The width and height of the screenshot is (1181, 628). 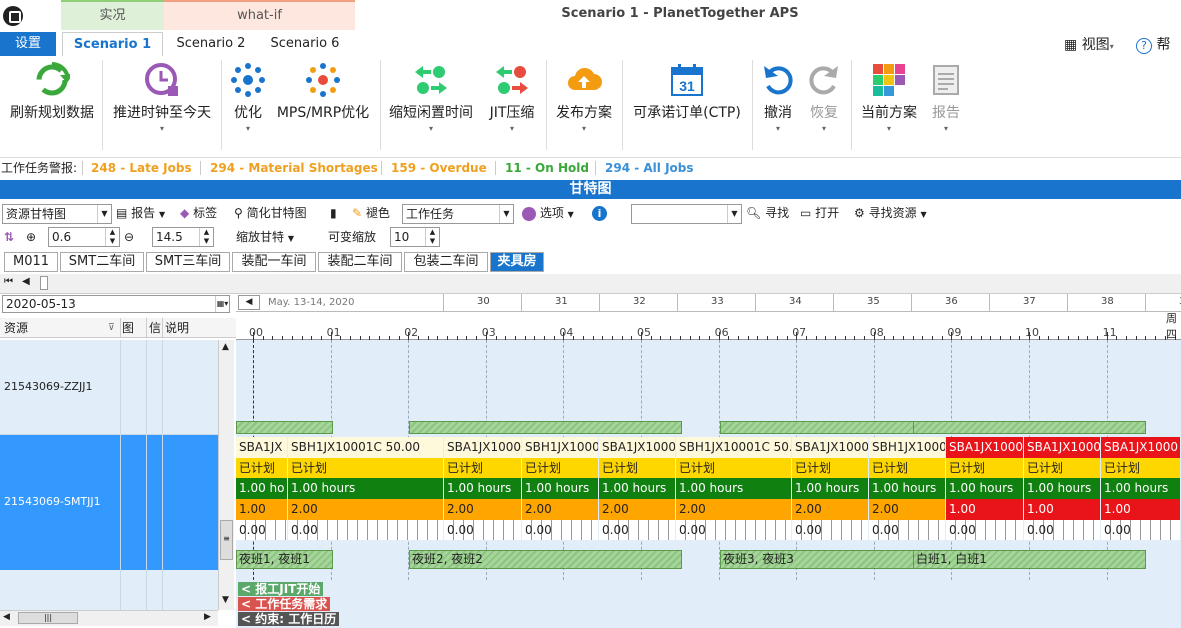 I want to click on optimize-button: 优化 ▾, so click(x=248, y=106).